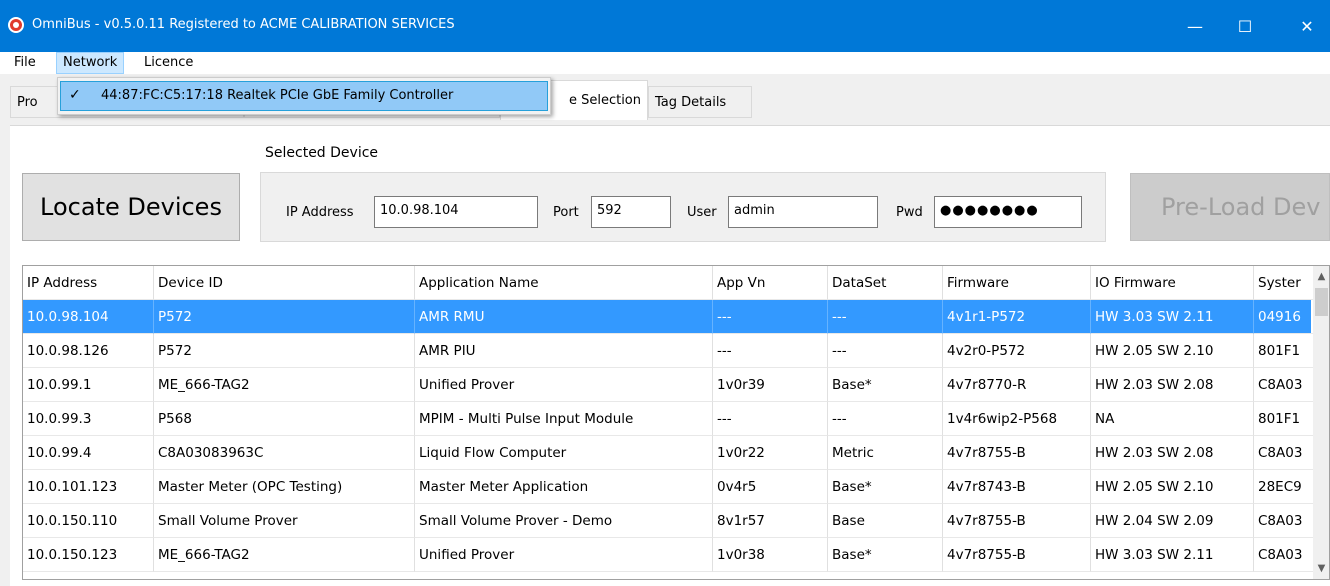 Image resolution: width=1330 pixels, height=586 pixels. Describe the element at coordinates (88, 283) in the screenshot. I see `column-header: IP Address` at that location.